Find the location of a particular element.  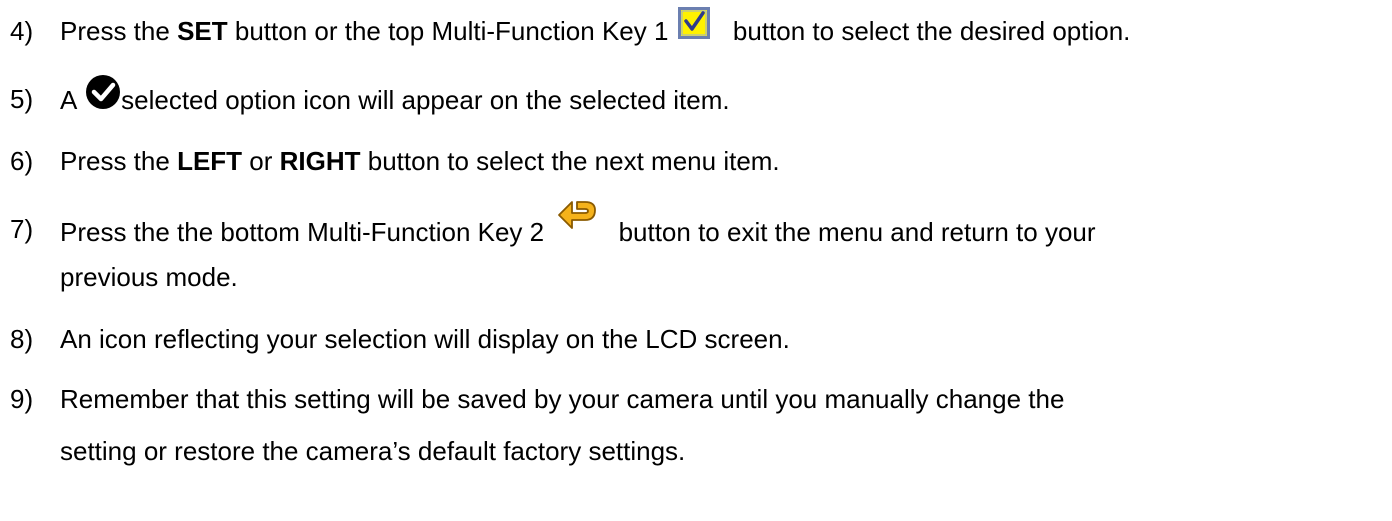

step-number: 5) is located at coordinates (22, 99).